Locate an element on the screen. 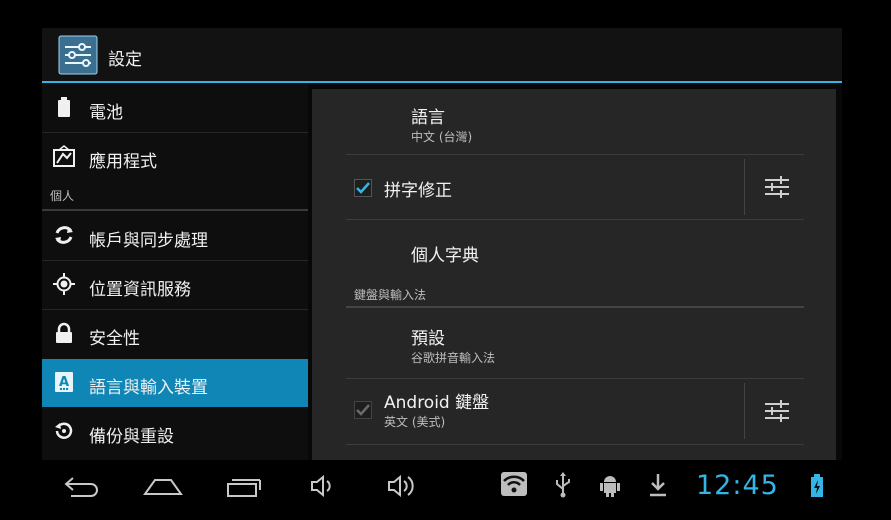 The image size is (891, 520). home-icon is located at coordinates (163, 486).